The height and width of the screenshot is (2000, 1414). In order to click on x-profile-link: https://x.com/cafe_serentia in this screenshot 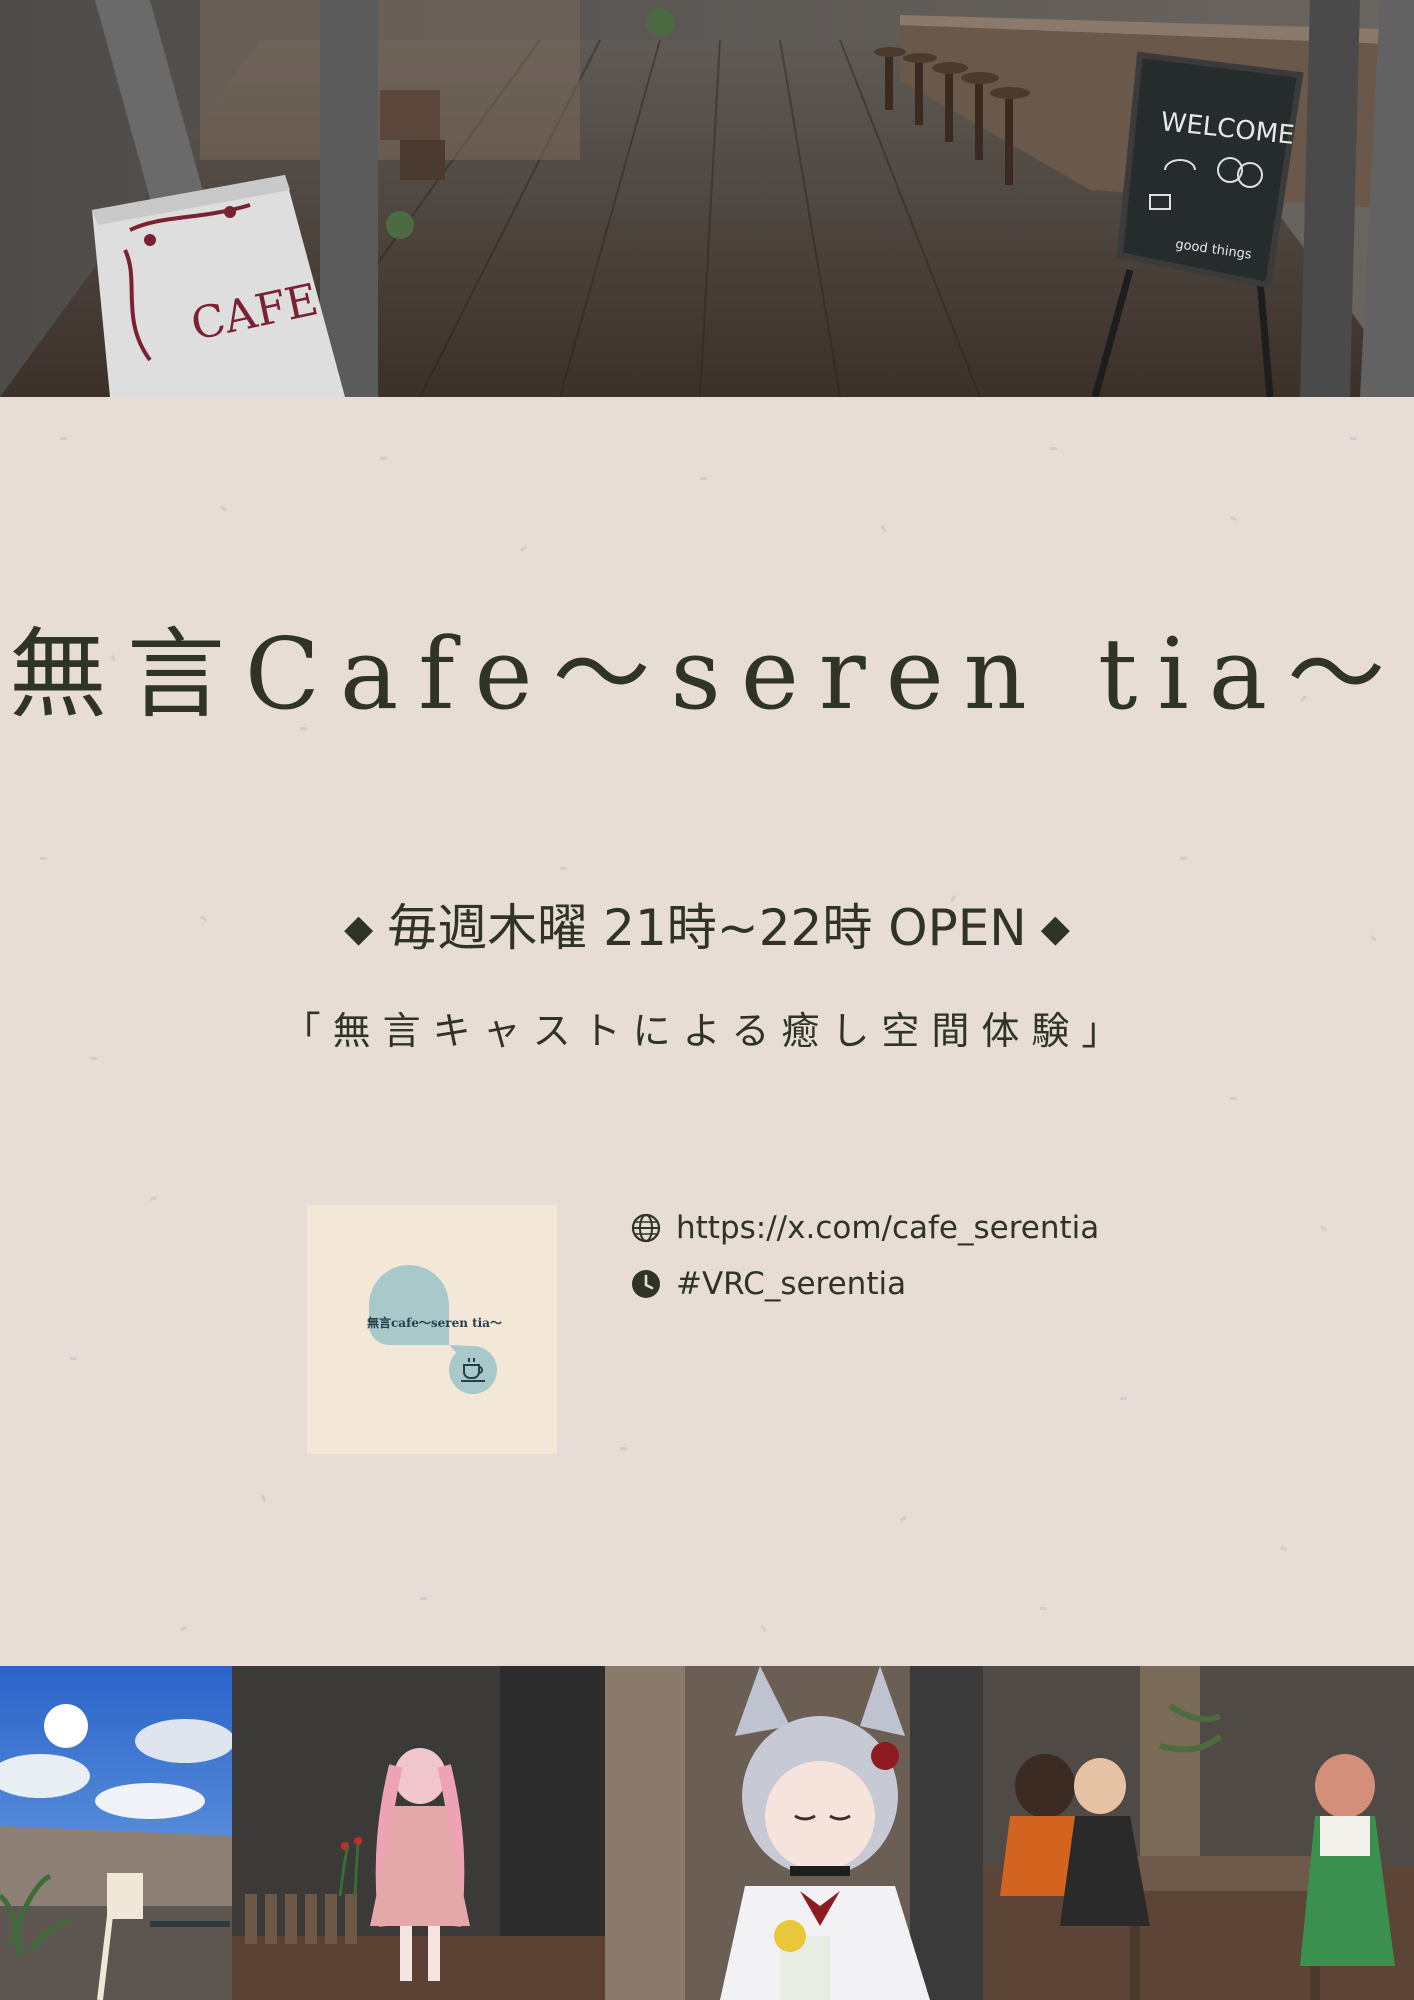, I will do `click(864, 1228)`.